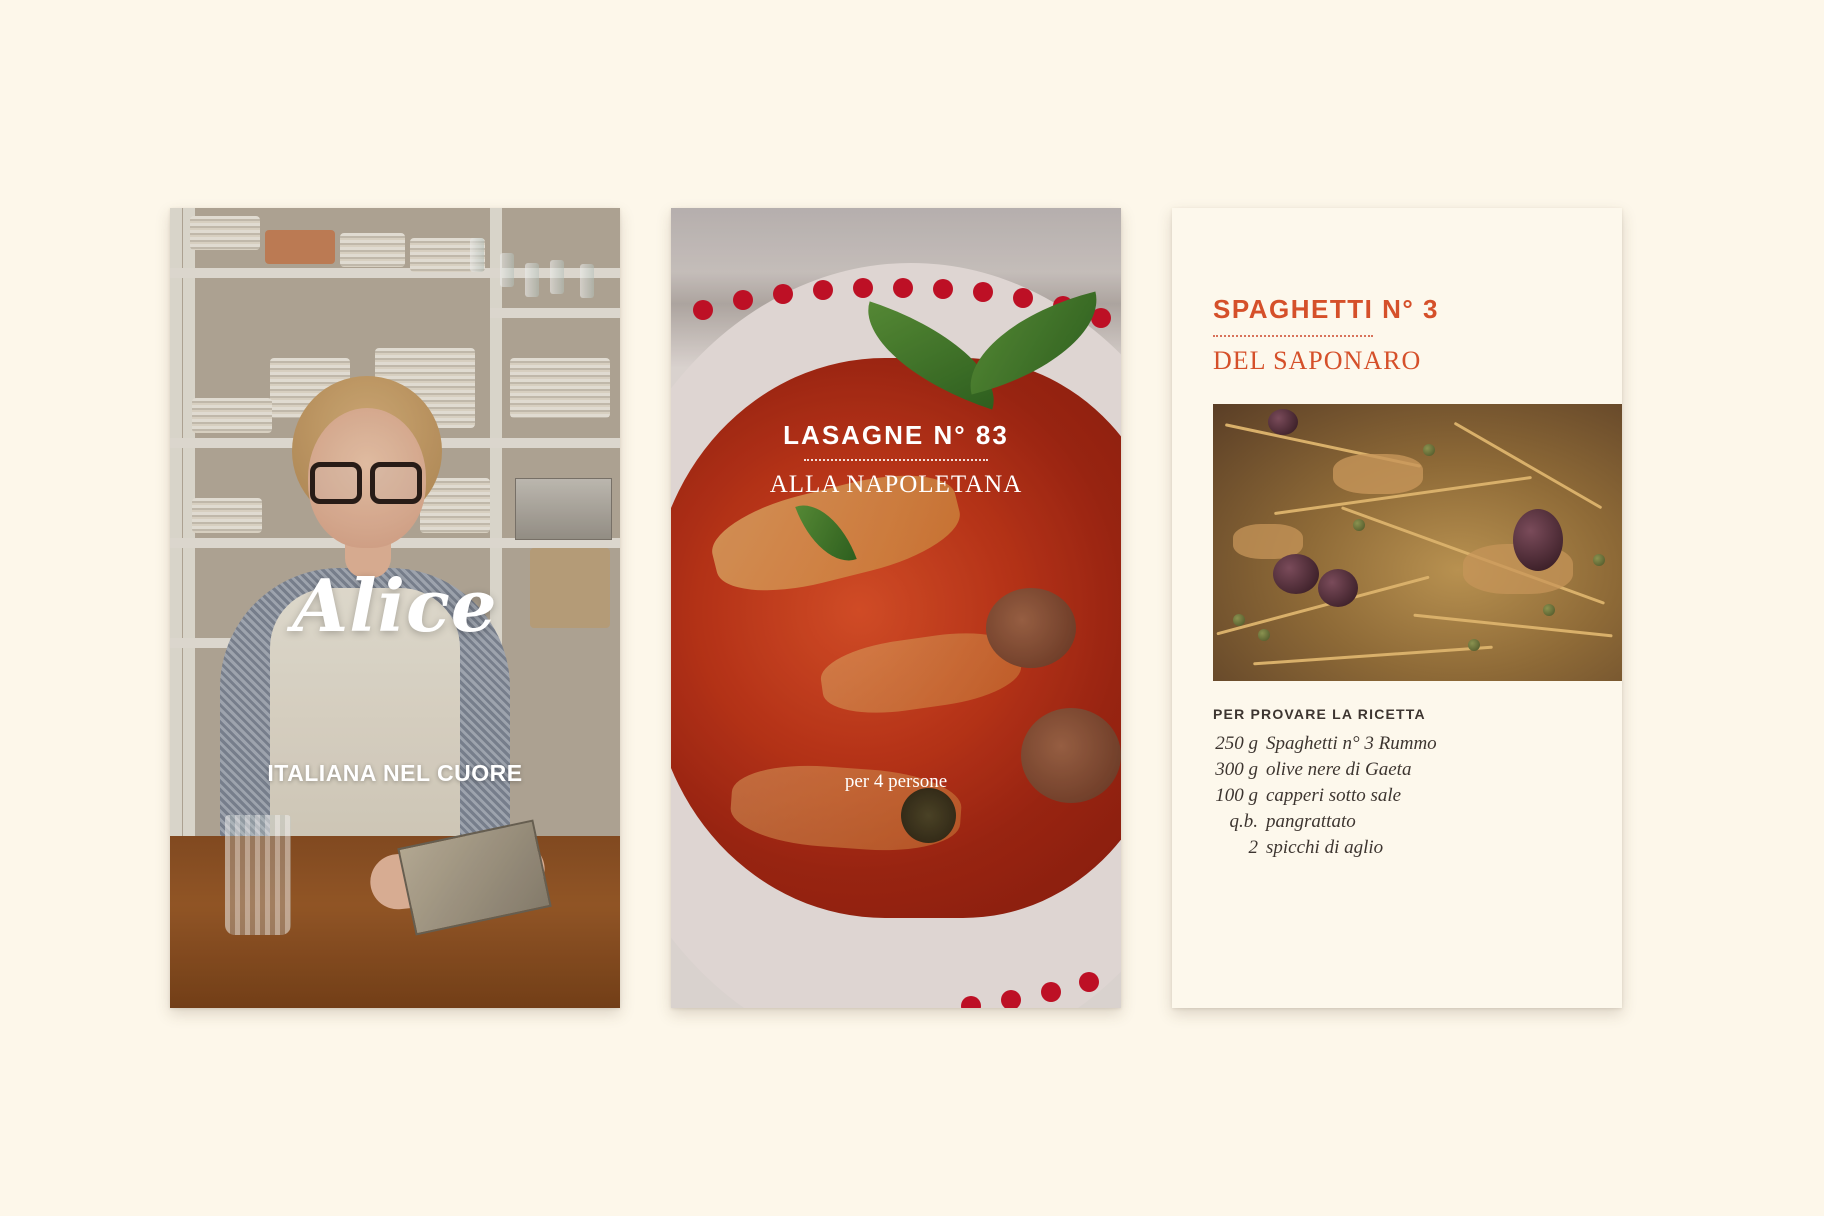  Describe the element at coordinates (896, 484) in the screenshot. I see `lasagne-subtitle: ALLA NAPOLETANA` at that location.